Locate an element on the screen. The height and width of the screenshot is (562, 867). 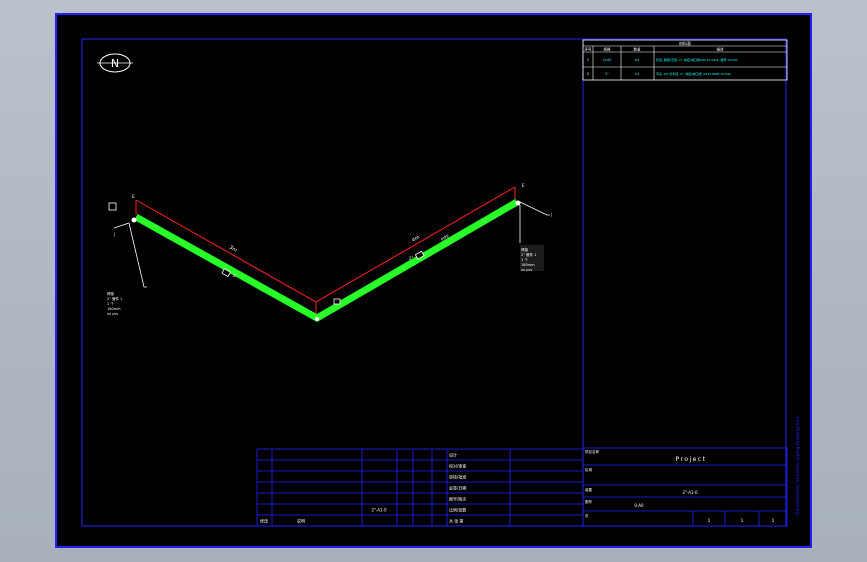
sheet-value-3: 1 is located at coordinates (773, 520).